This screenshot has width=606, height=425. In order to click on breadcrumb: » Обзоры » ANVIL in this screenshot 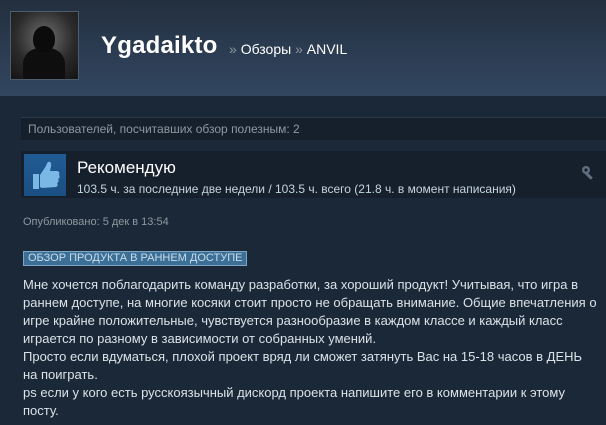, I will do `click(288, 49)`.